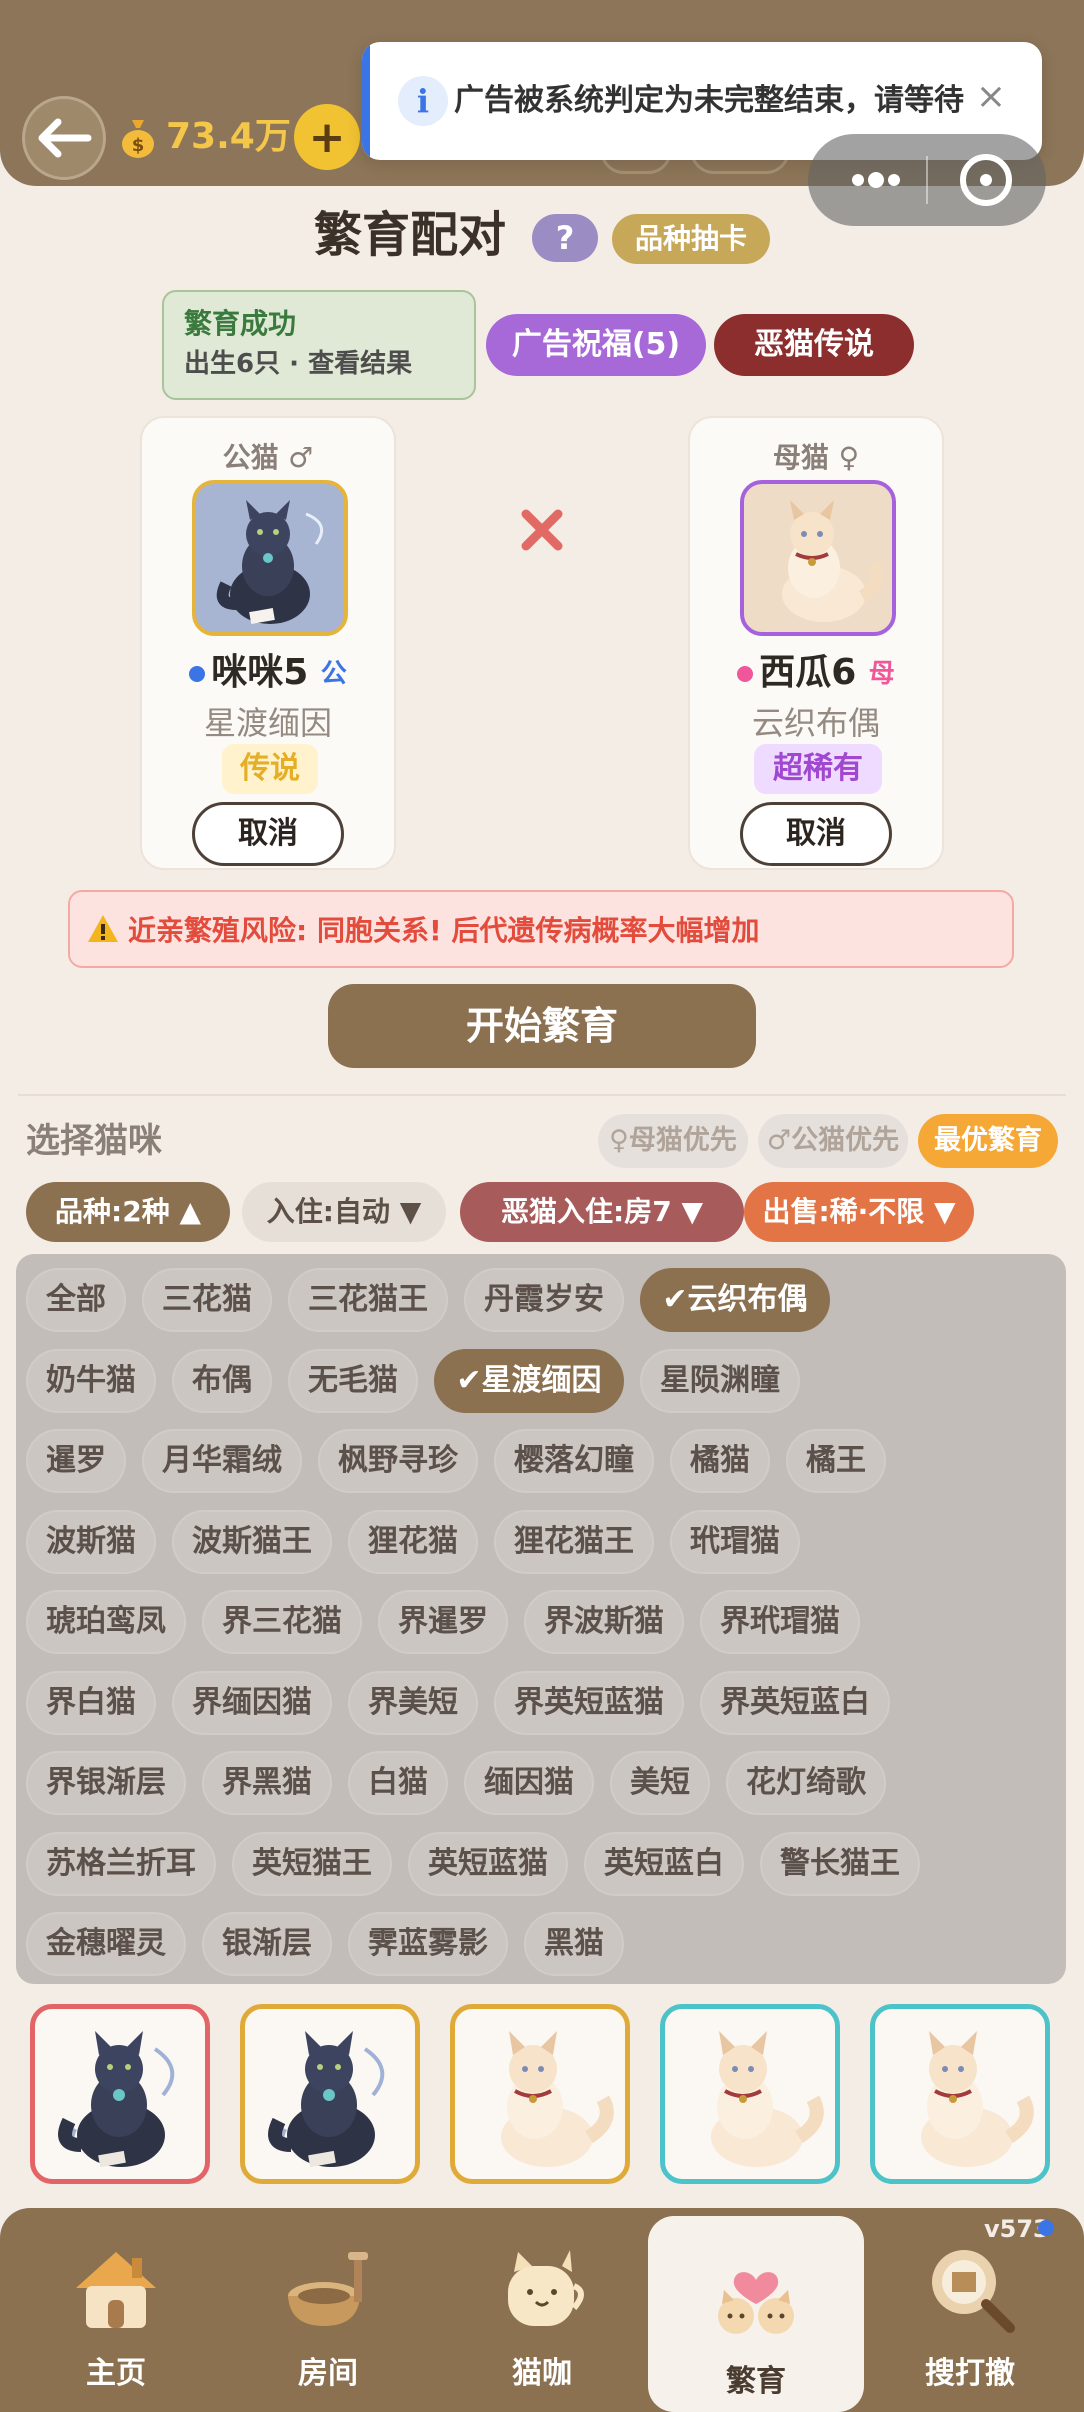 This screenshot has width=1084, height=2412. I want to click on breed-chip: 美短, so click(660, 1783).